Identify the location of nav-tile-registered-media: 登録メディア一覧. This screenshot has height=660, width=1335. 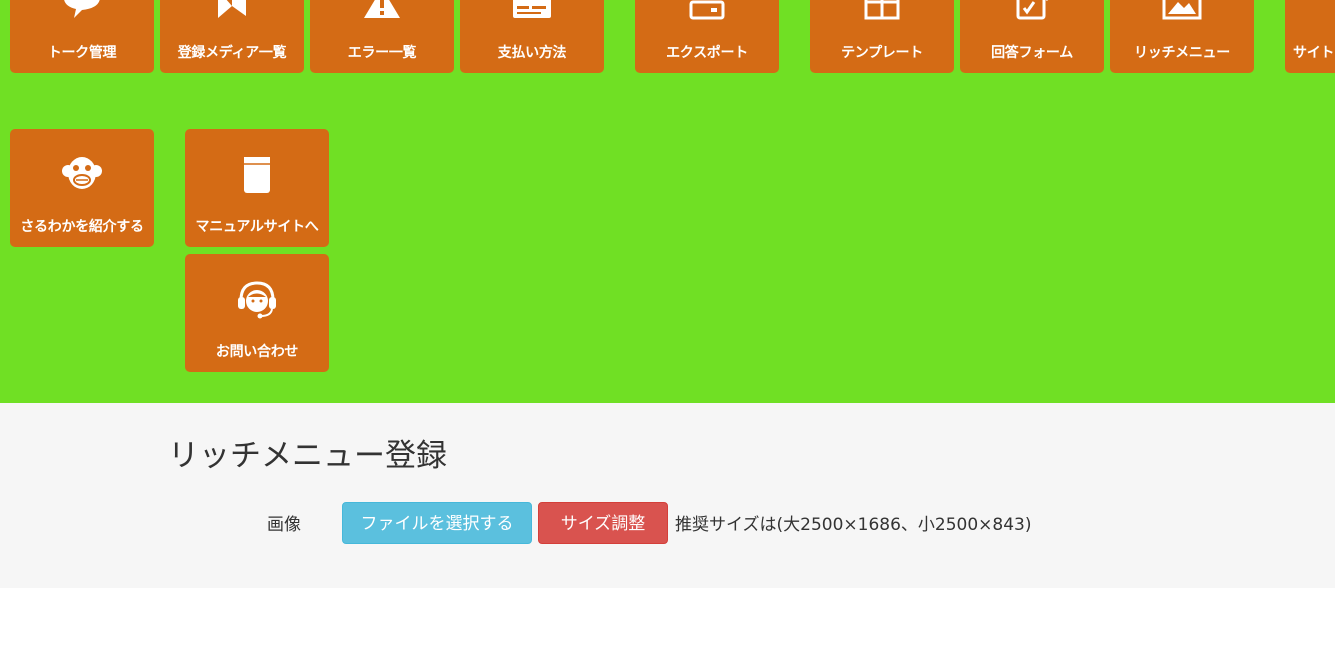
(232, 36).